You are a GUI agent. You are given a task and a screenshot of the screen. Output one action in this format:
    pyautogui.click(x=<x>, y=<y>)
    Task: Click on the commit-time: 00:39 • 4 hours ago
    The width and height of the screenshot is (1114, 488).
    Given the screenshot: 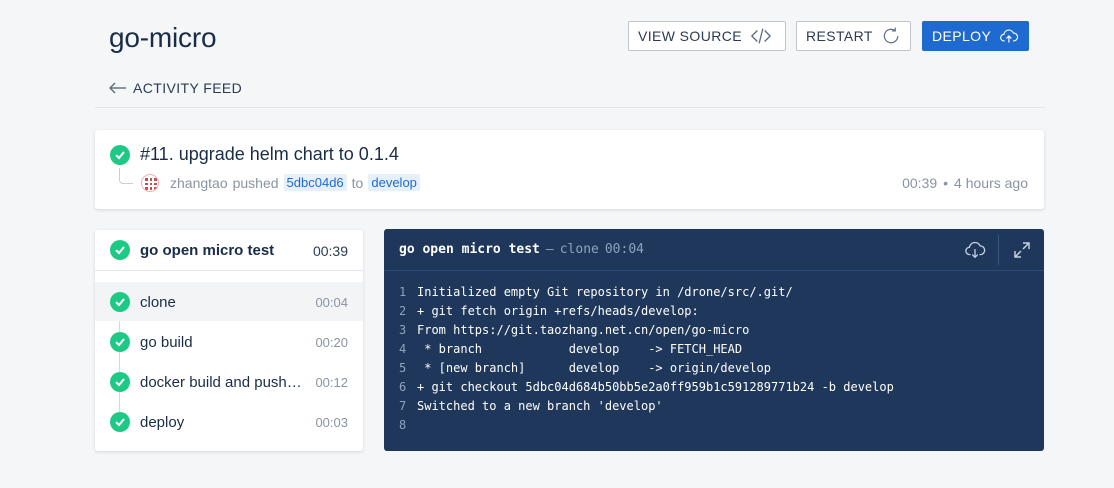 What is the action you would take?
    pyautogui.click(x=965, y=183)
    